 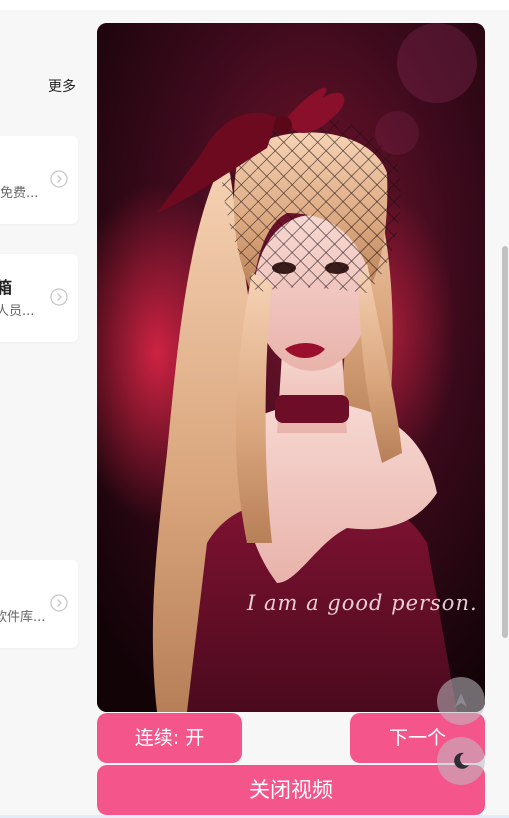 I want to click on theme-toggle-button, so click(x=461, y=761).